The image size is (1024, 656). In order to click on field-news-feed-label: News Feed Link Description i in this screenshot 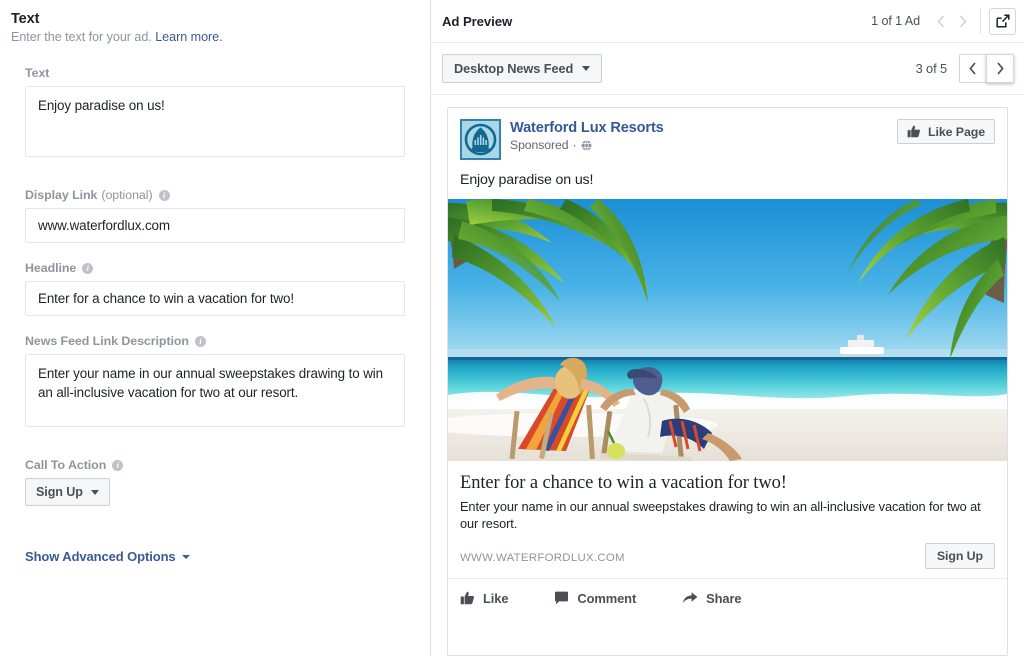, I will do `click(215, 341)`.